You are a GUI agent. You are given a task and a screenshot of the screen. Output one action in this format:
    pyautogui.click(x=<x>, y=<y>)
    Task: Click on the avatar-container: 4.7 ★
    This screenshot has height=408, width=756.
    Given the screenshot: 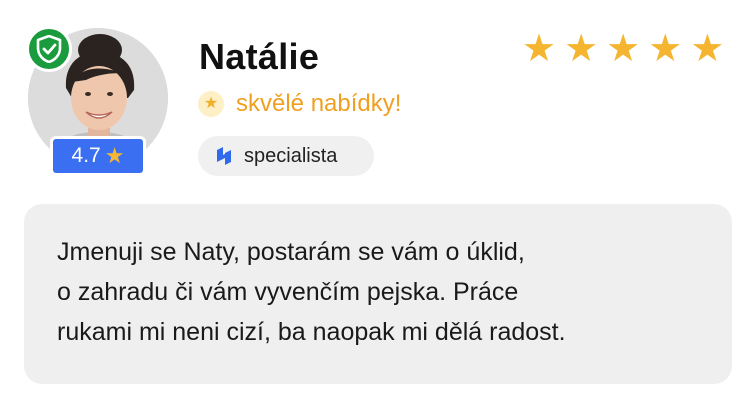 What is the action you would take?
    pyautogui.click(x=97, y=101)
    